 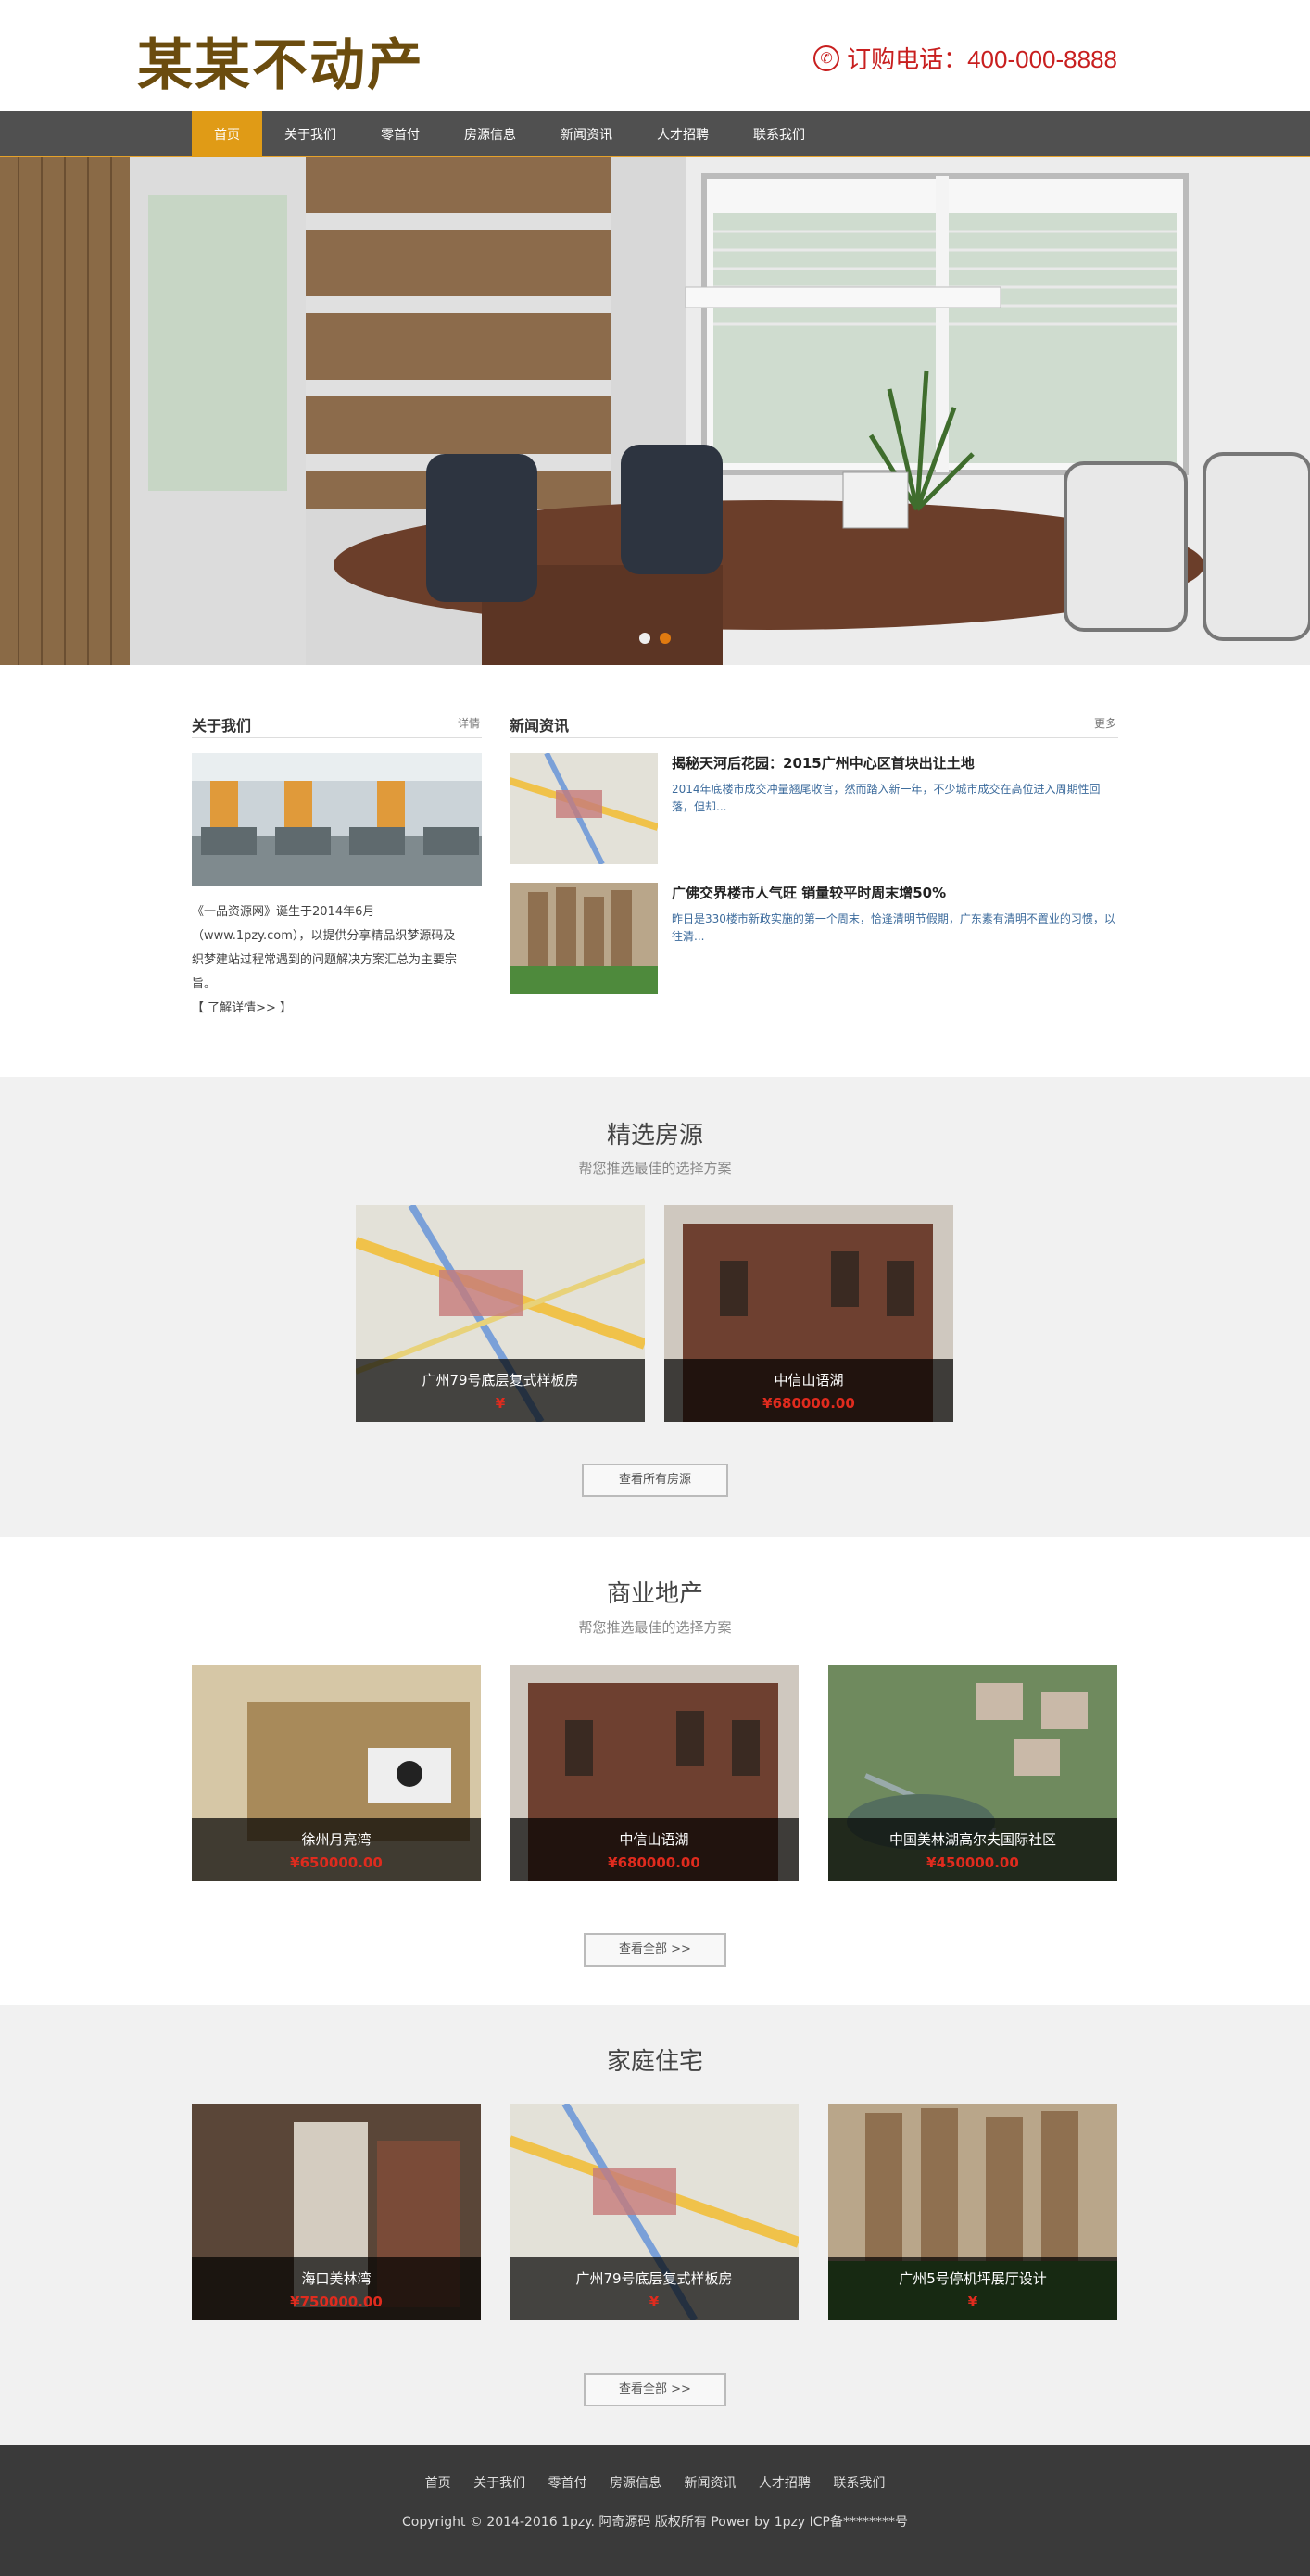 What do you see at coordinates (490, 134) in the screenshot?
I see `nav-item-listings: 房源信息` at bounding box center [490, 134].